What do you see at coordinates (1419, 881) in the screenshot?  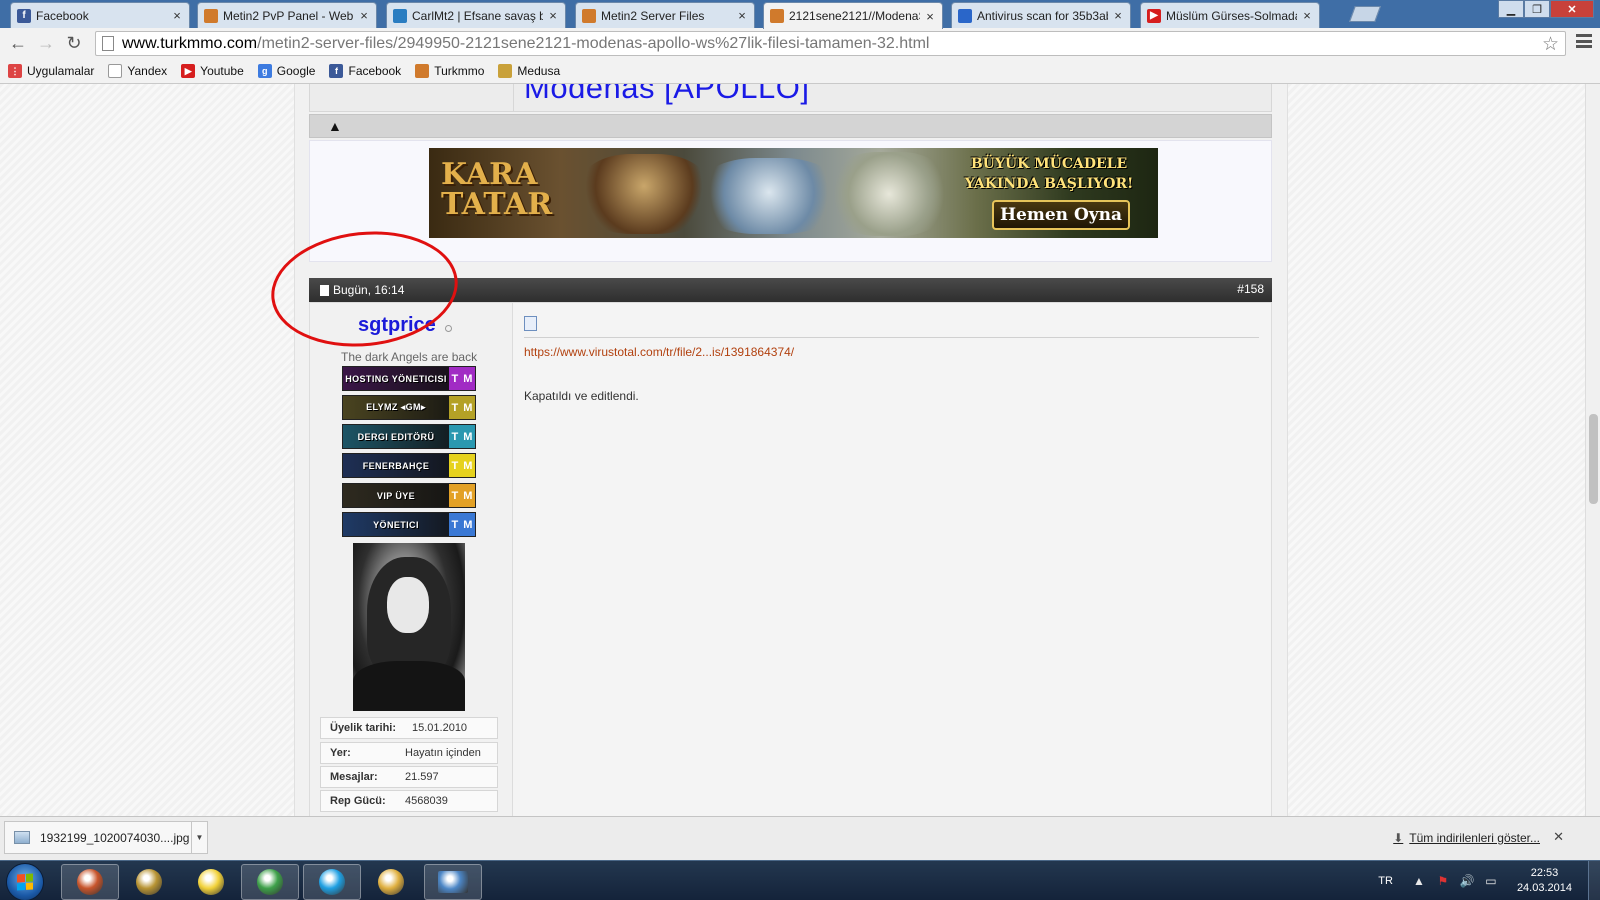 I see `tray-expand-icon: ▲` at bounding box center [1419, 881].